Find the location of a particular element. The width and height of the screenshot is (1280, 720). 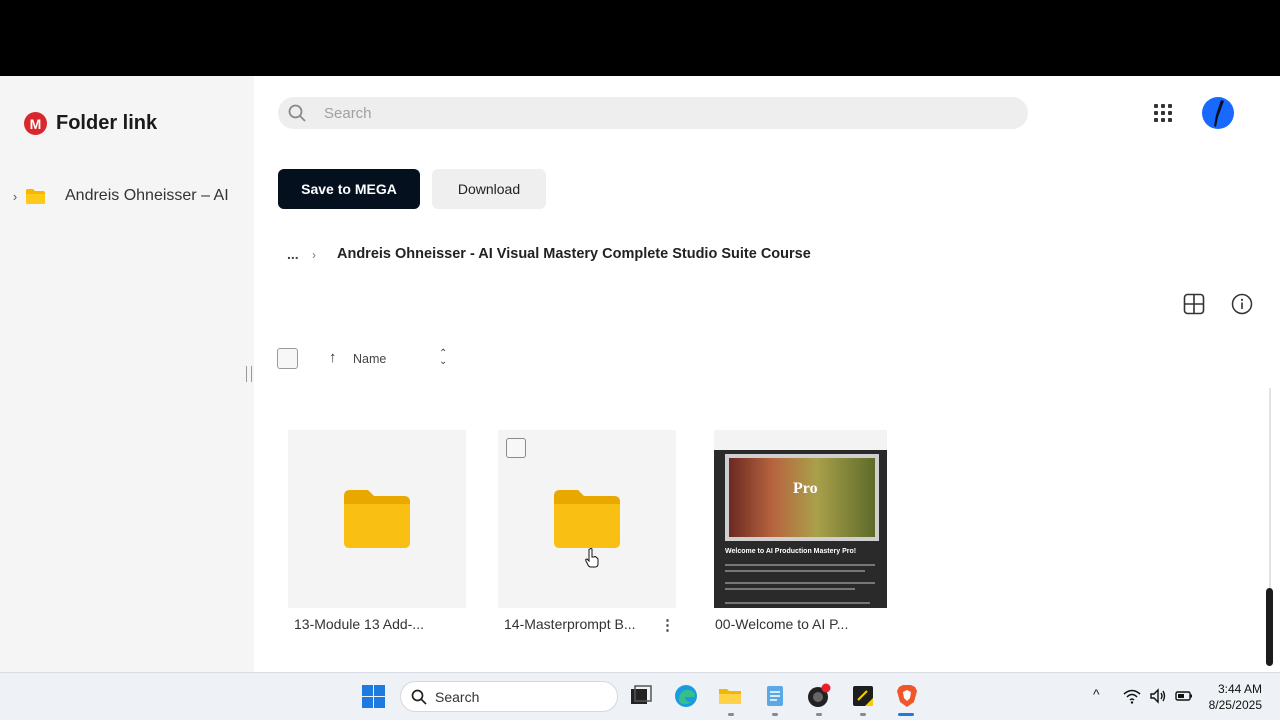

browser-top-bar is located at coordinates (640, 38).